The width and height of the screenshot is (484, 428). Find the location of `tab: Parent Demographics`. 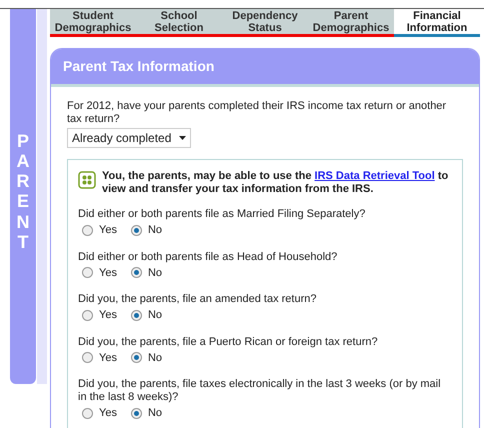

tab: Parent Demographics is located at coordinates (351, 23).